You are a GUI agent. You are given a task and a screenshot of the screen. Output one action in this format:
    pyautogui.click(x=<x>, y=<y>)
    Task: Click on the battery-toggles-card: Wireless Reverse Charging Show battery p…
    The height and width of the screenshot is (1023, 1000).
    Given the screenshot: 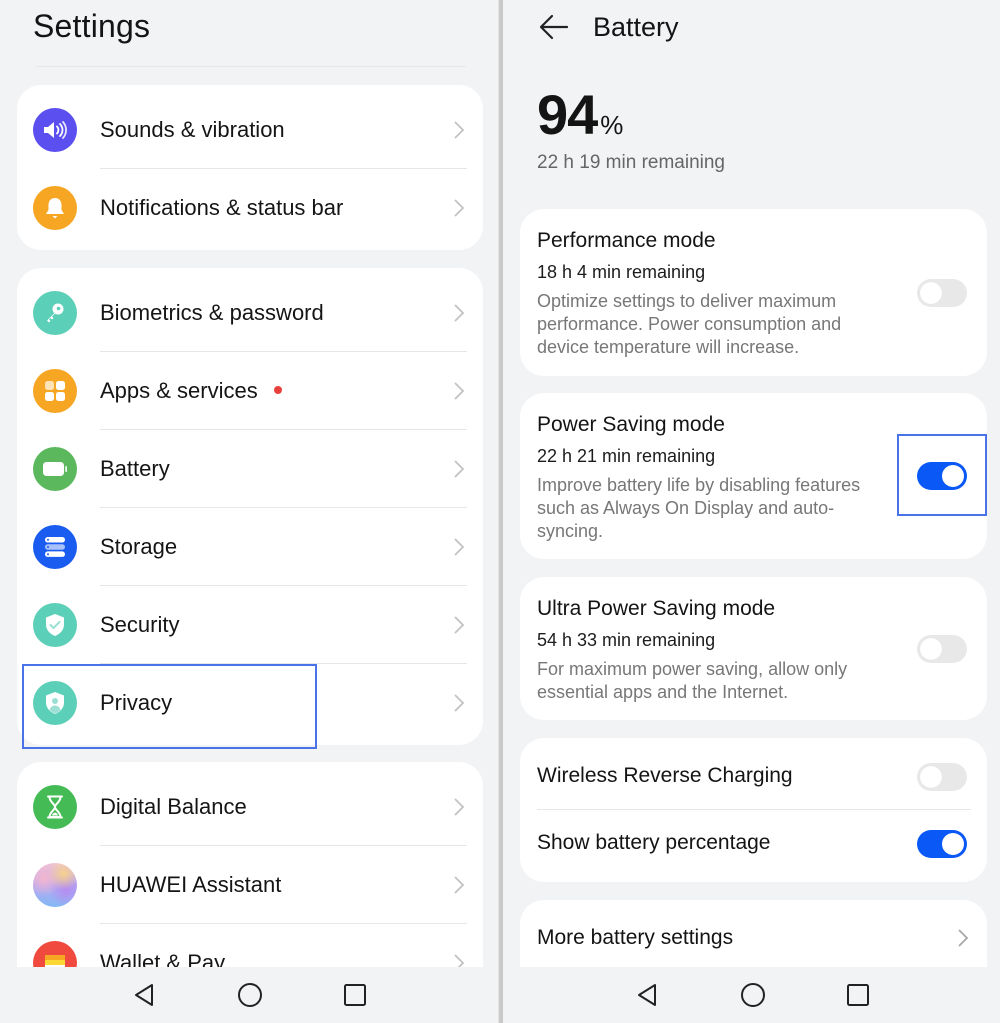 What is the action you would take?
    pyautogui.click(x=753, y=810)
    